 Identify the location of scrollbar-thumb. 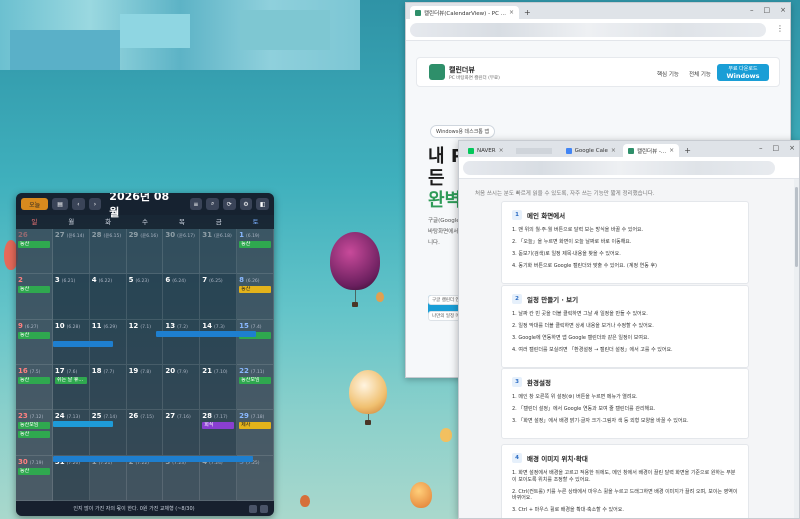
(796, 227).